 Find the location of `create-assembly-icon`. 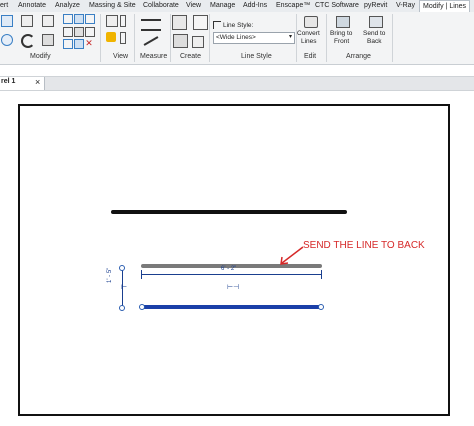

create-assembly-icon is located at coordinates (179, 22).